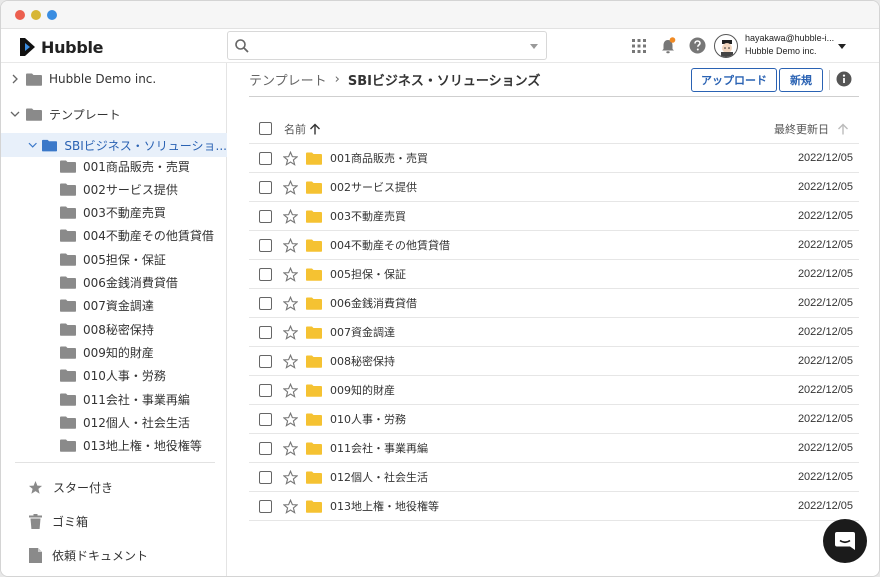 The width and height of the screenshot is (880, 577). I want to click on table-row: 011会社・事業再編 2022/12/05, so click(554, 448).